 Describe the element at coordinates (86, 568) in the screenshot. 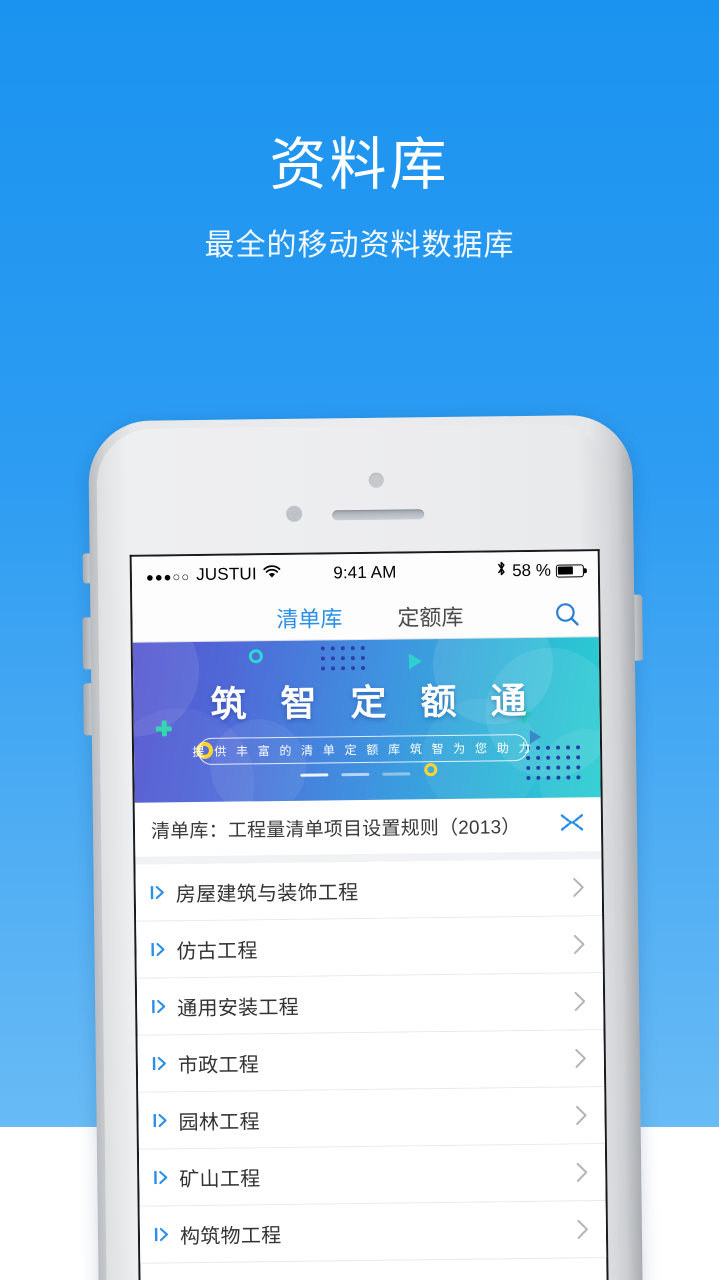

I see `mute-switch-button` at that location.